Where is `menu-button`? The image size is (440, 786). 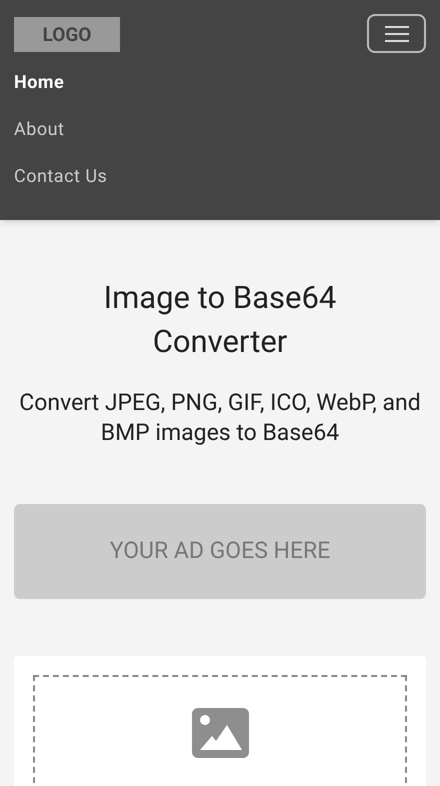
menu-button is located at coordinates (396, 33).